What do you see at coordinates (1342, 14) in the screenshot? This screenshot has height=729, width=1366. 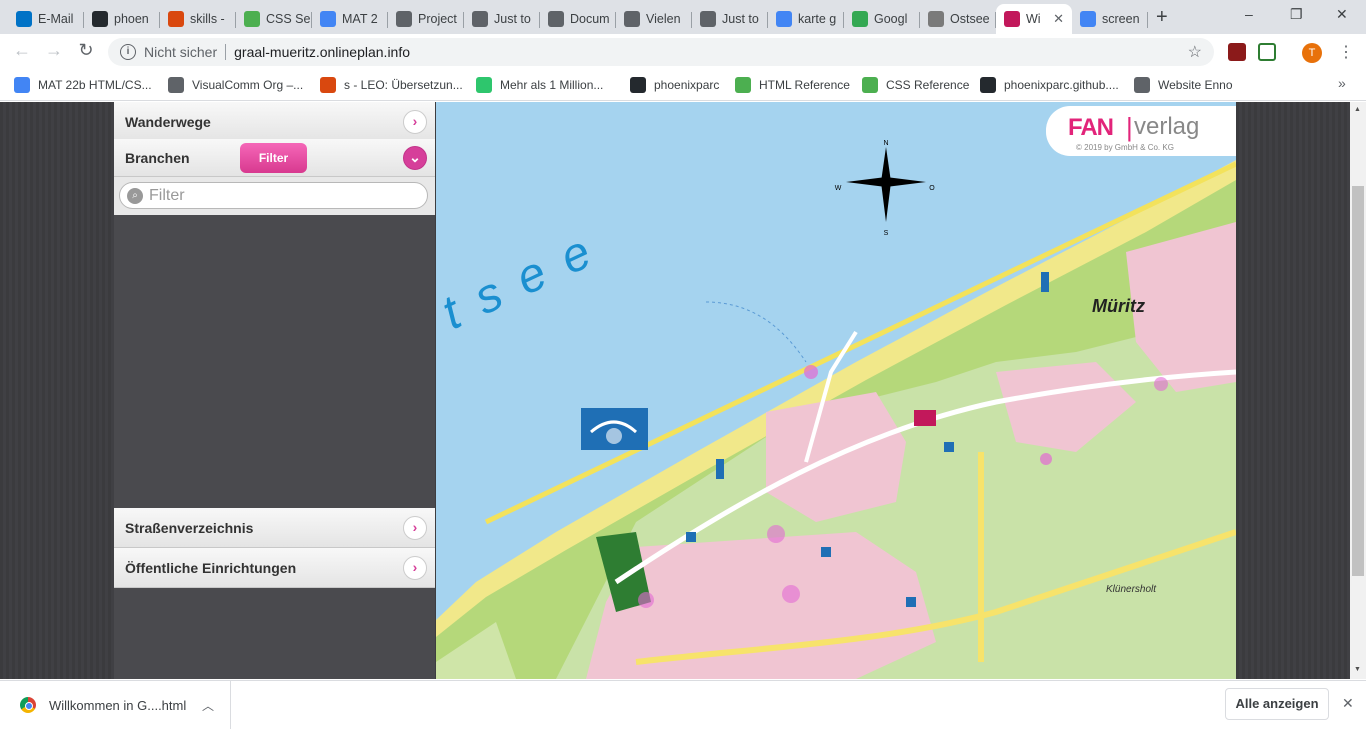 I see `close-window-button: ✕` at bounding box center [1342, 14].